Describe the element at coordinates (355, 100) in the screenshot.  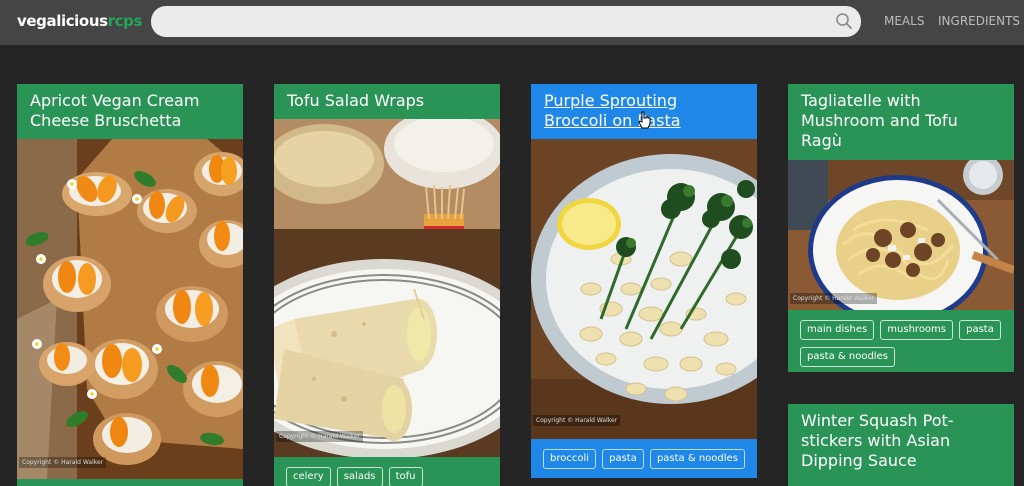
I see `recipe-title-link: Tofu Salad Wraps` at that location.